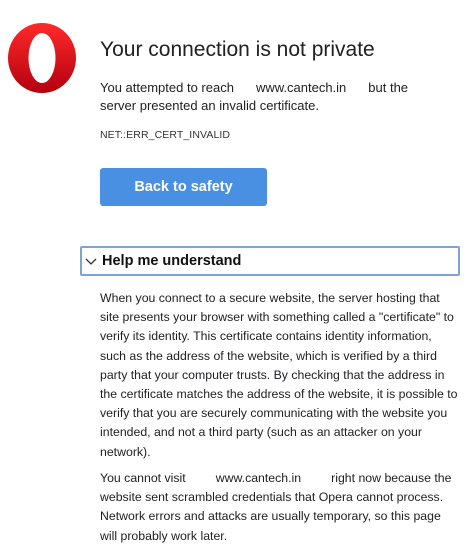 This screenshot has height=550, width=474. What do you see at coordinates (237, 49) in the screenshot?
I see `page-title: Your connection is not private` at bounding box center [237, 49].